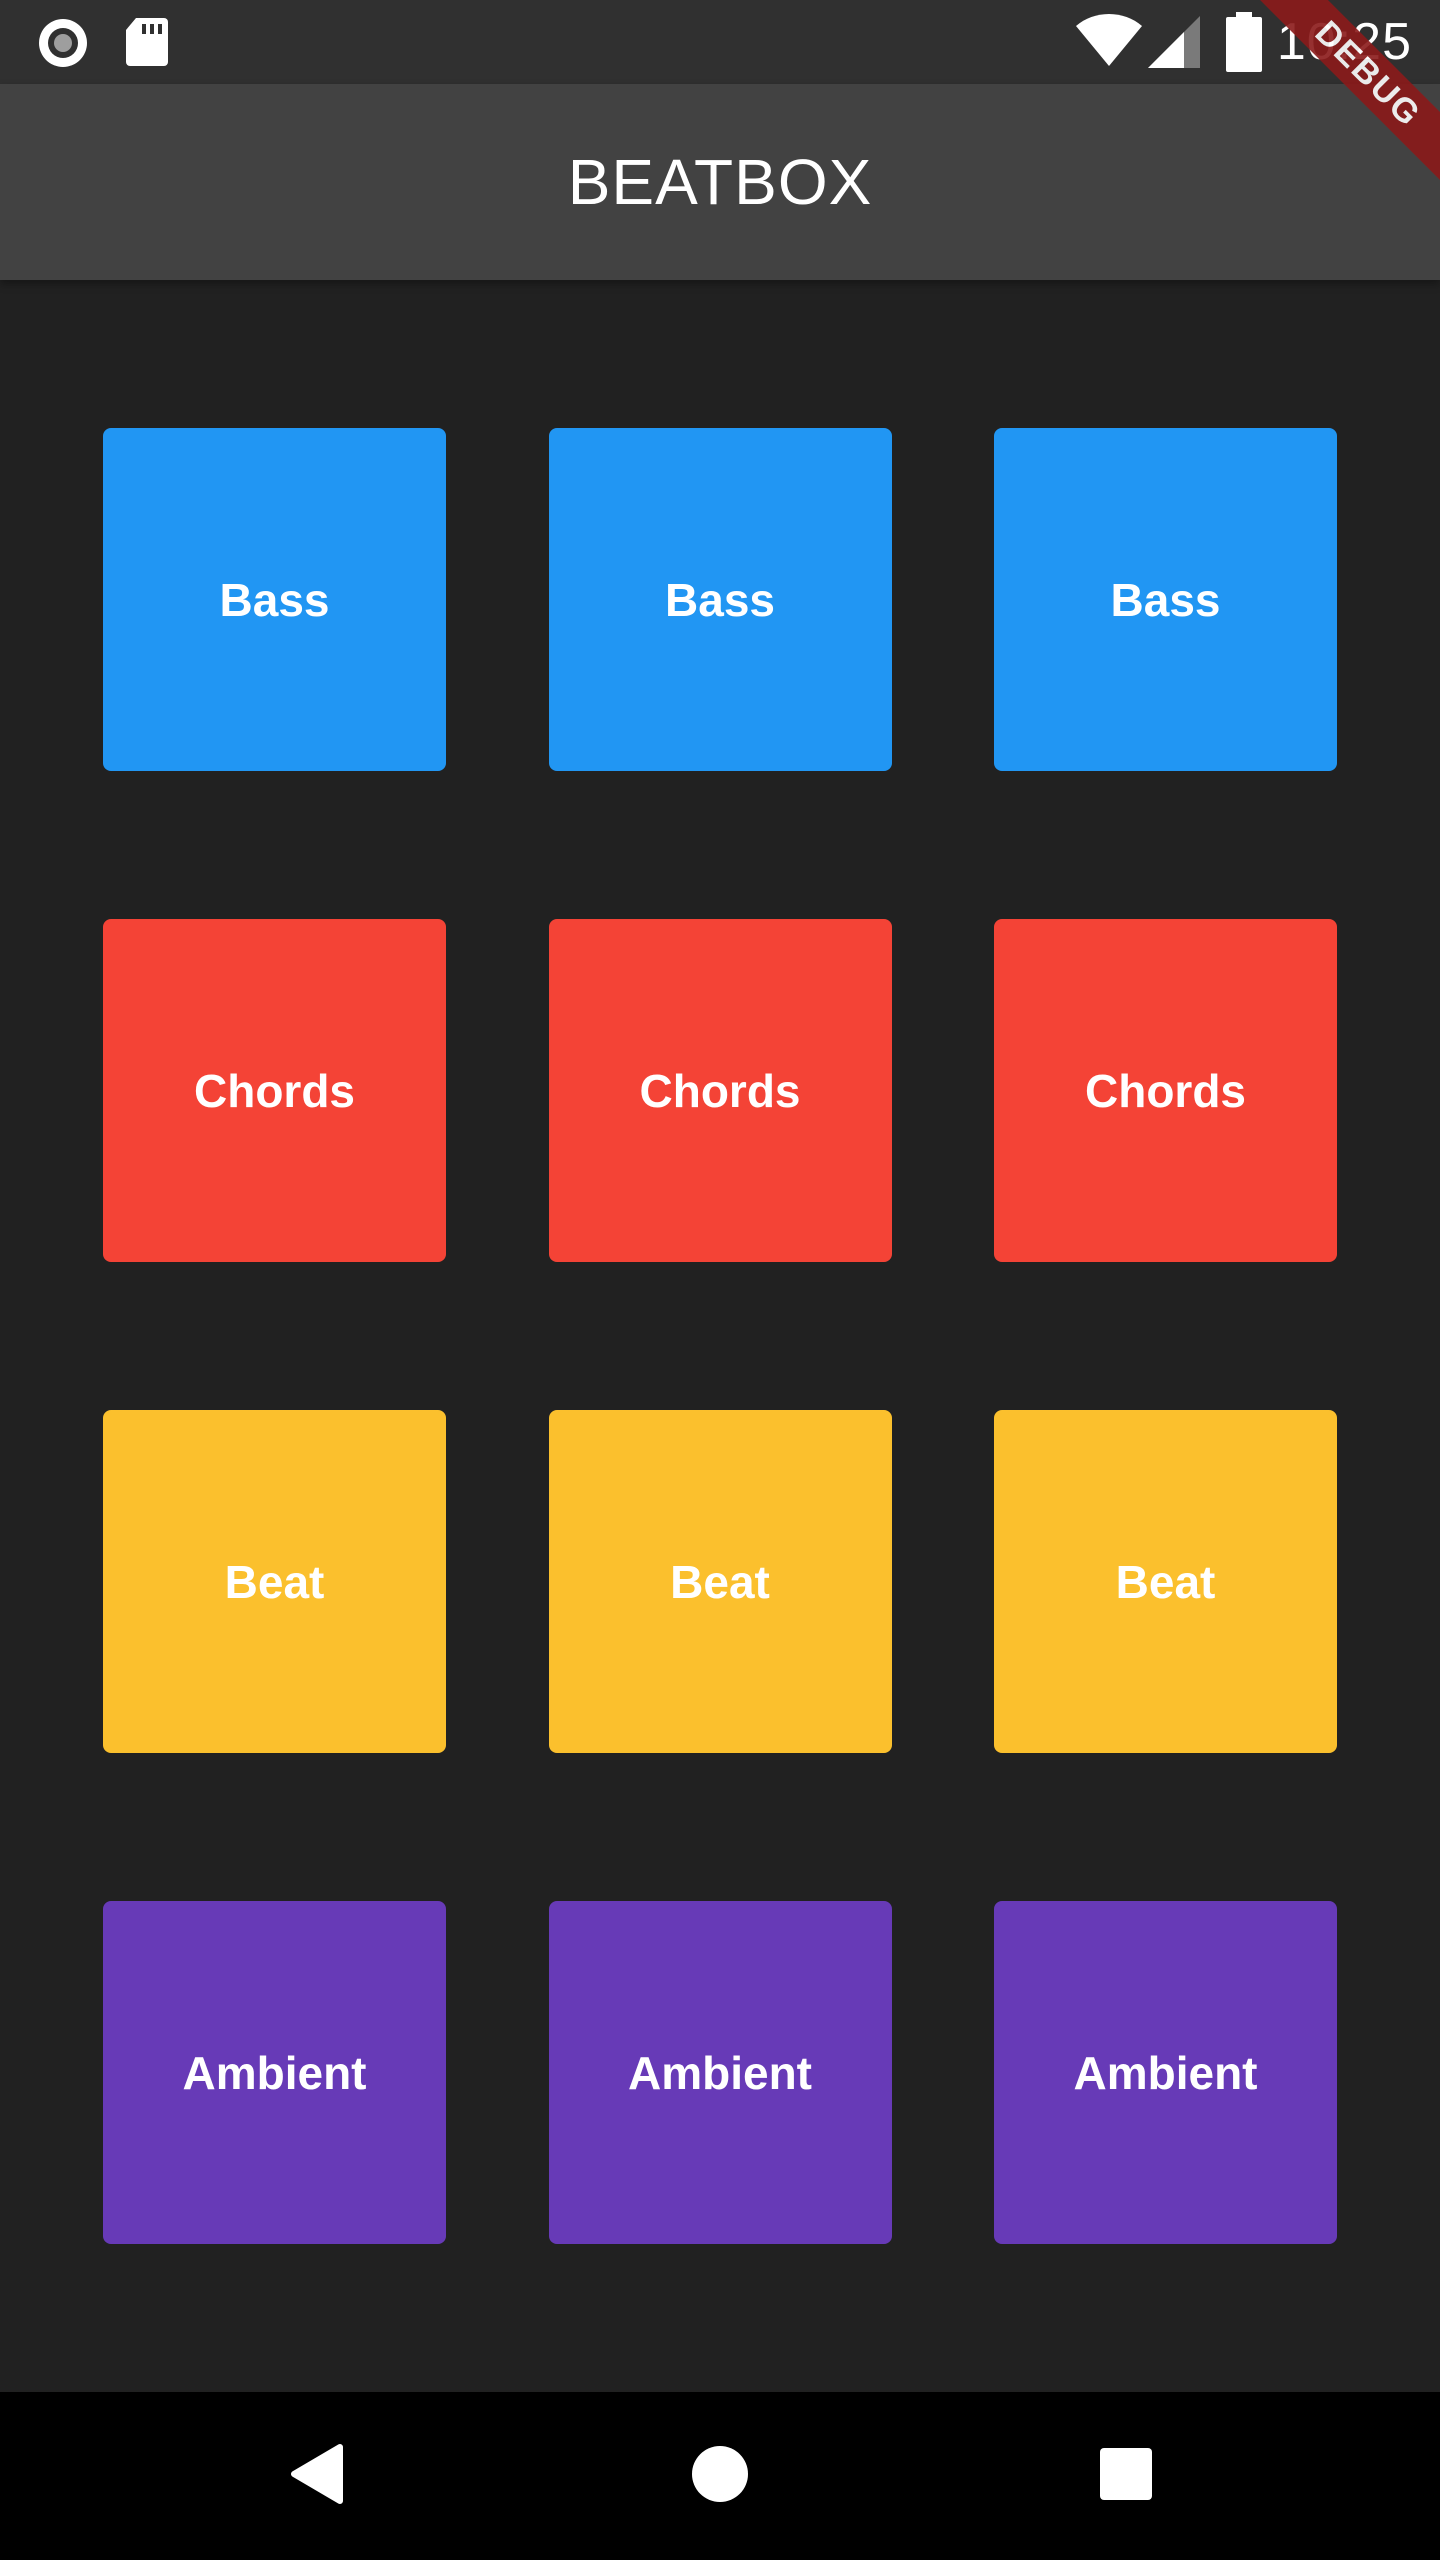 The height and width of the screenshot is (2560, 1440). I want to click on pad-row-bass: Bass Bass Bass, so click(720, 599).